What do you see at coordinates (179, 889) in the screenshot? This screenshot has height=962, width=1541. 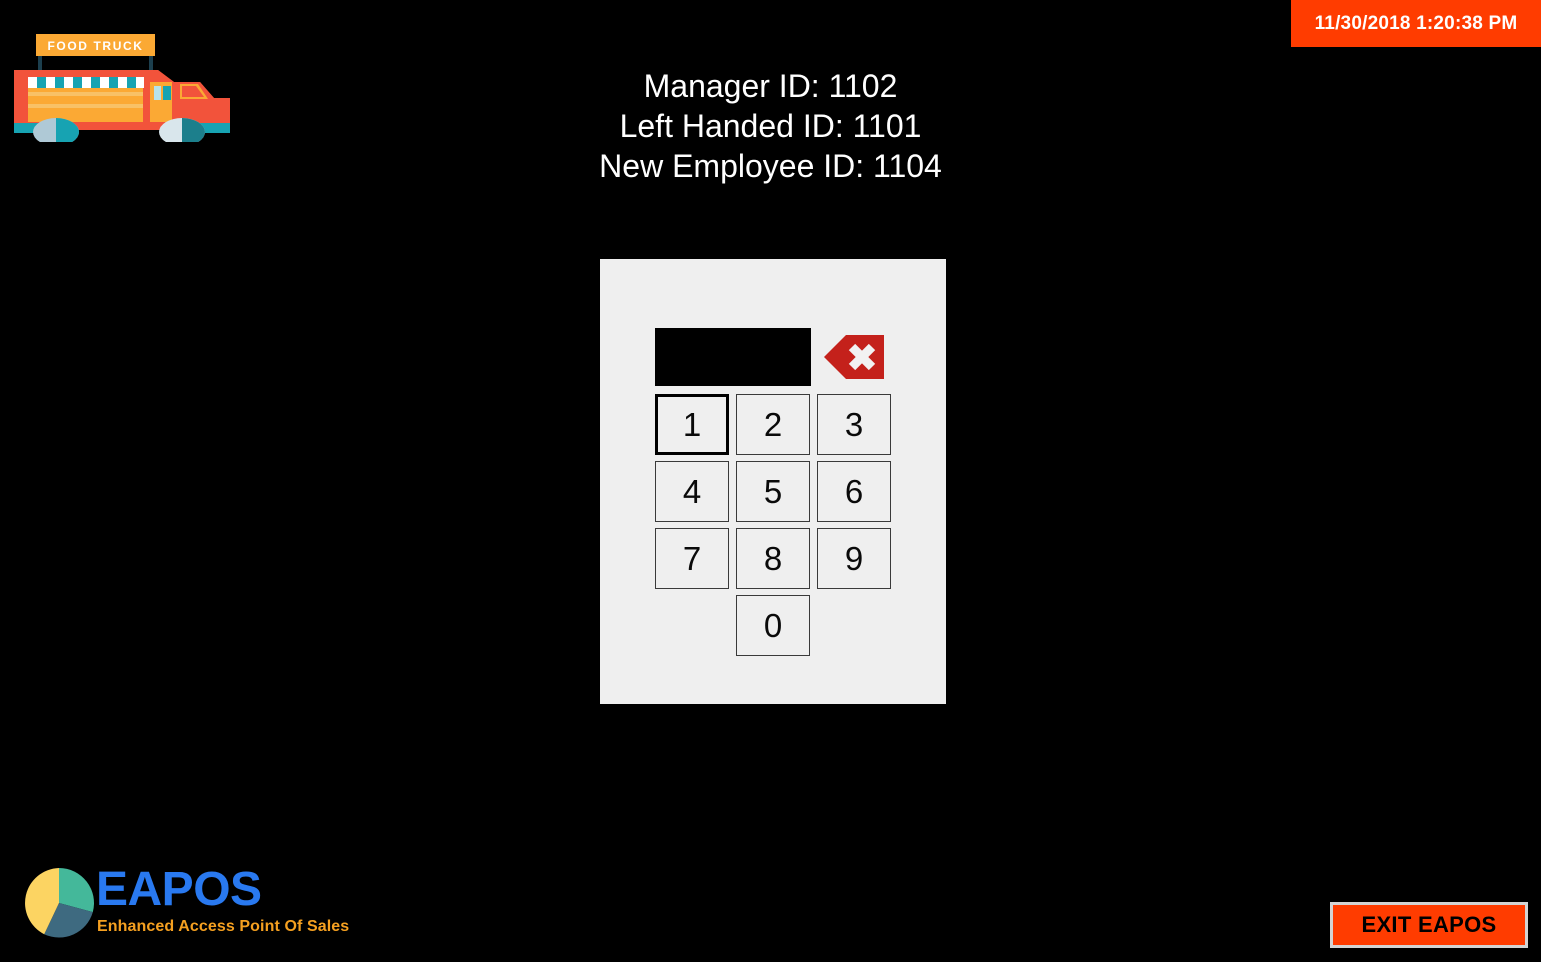 I see `eapos-wordmark: EAPOS` at bounding box center [179, 889].